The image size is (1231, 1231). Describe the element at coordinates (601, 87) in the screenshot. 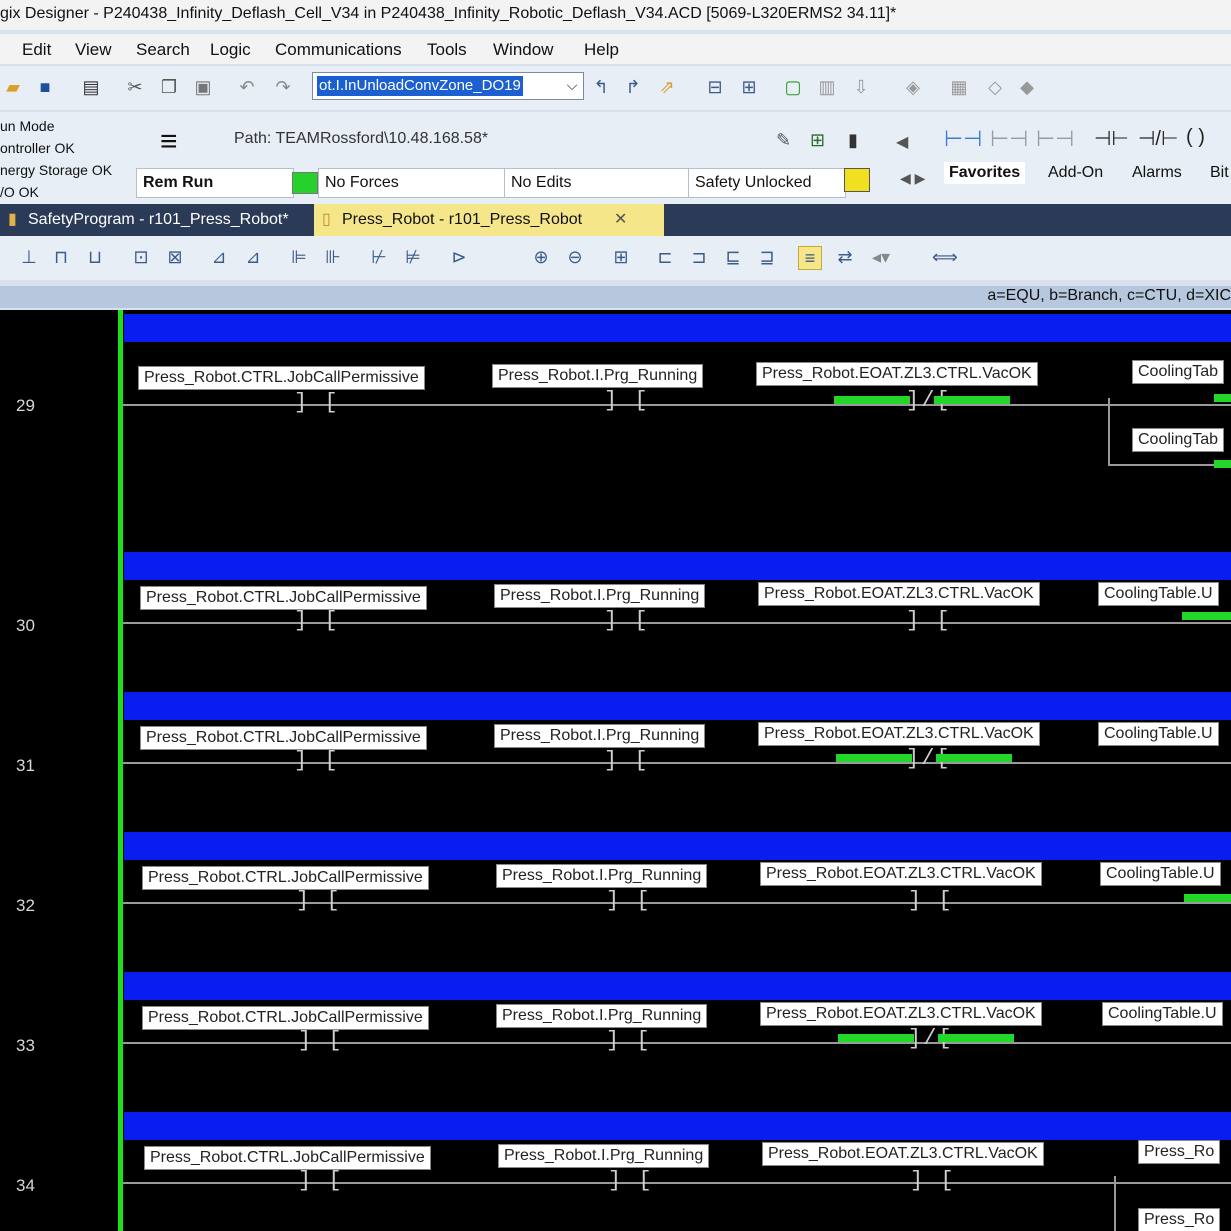

I see `go-to-tag-icon: ↰` at that location.